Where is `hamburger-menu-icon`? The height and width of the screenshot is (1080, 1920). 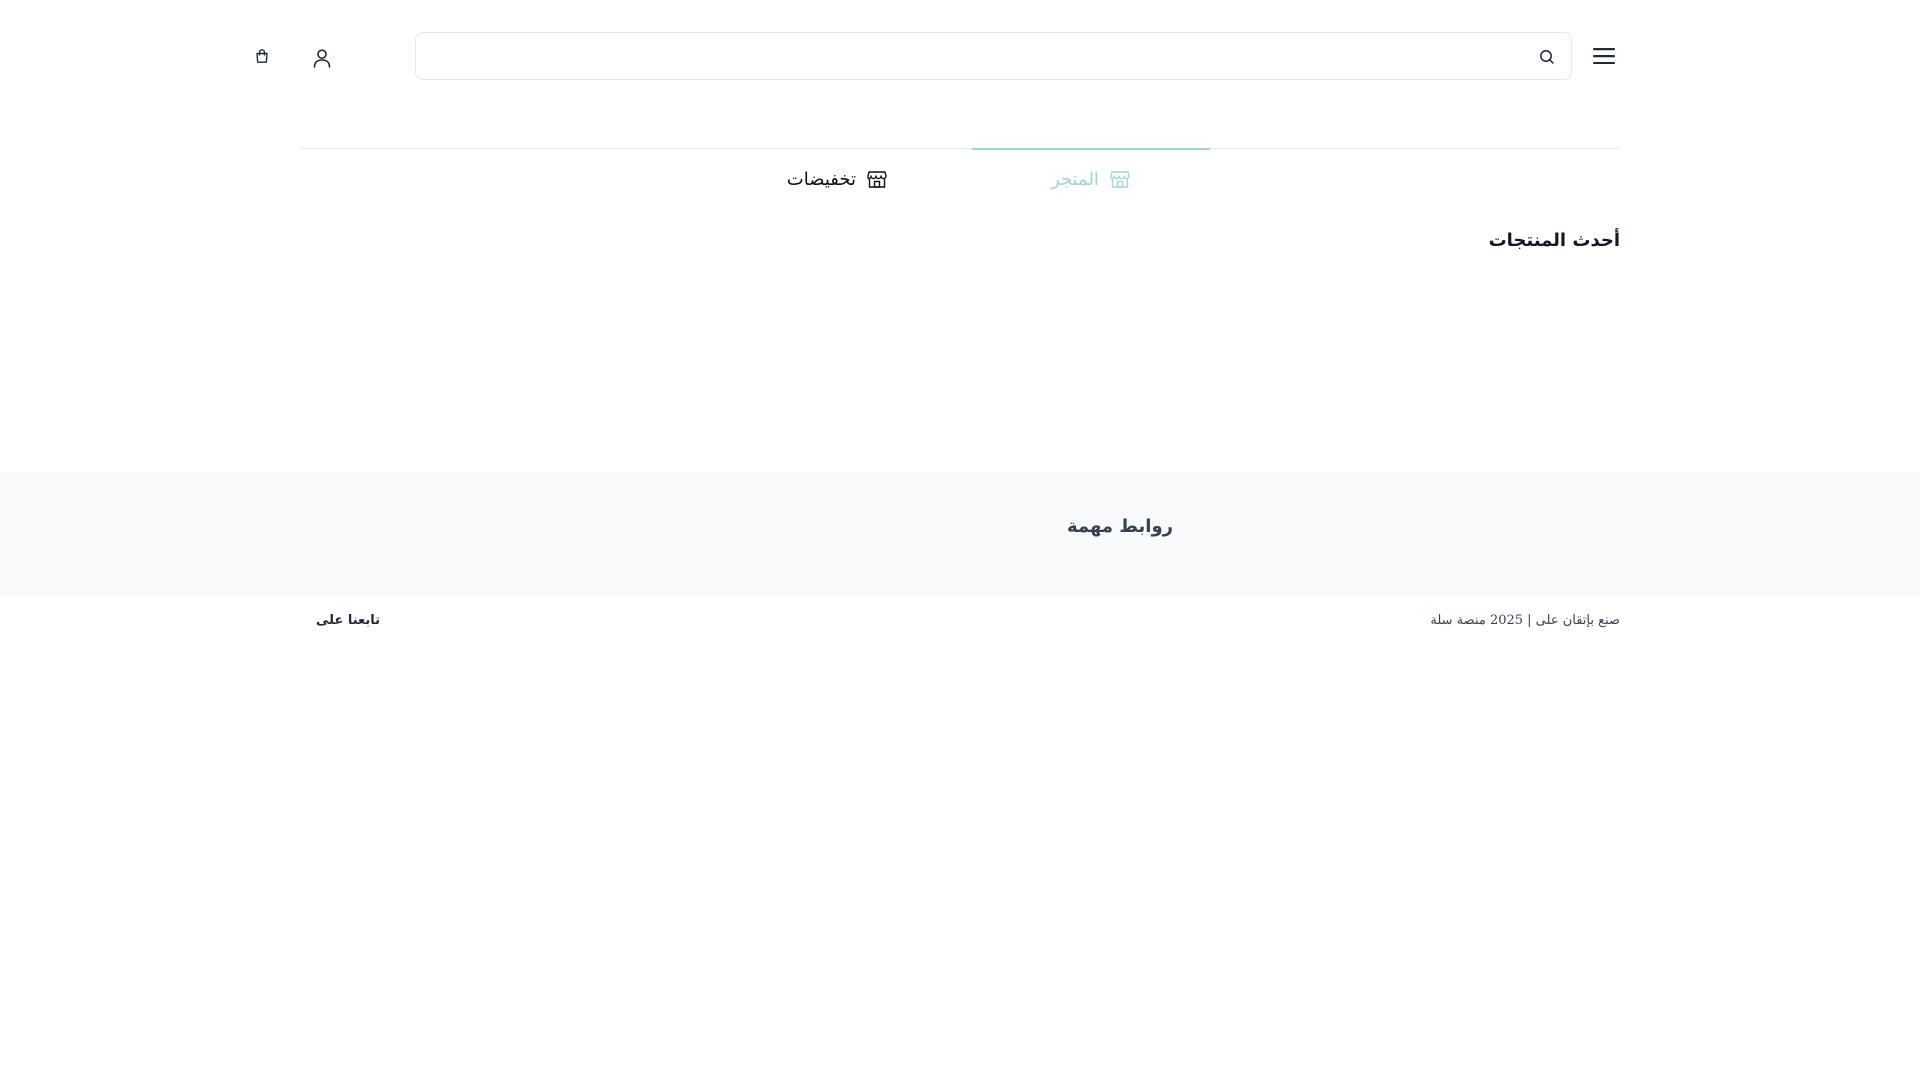
hamburger-menu-icon is located at coordinates (1604, 56).